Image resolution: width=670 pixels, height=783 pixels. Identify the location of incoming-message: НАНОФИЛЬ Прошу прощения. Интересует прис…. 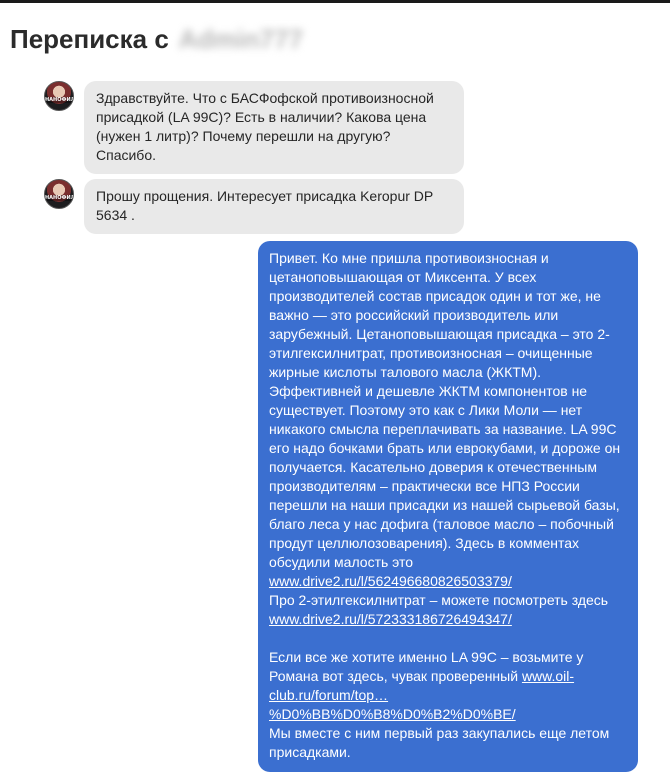
(254, 206).